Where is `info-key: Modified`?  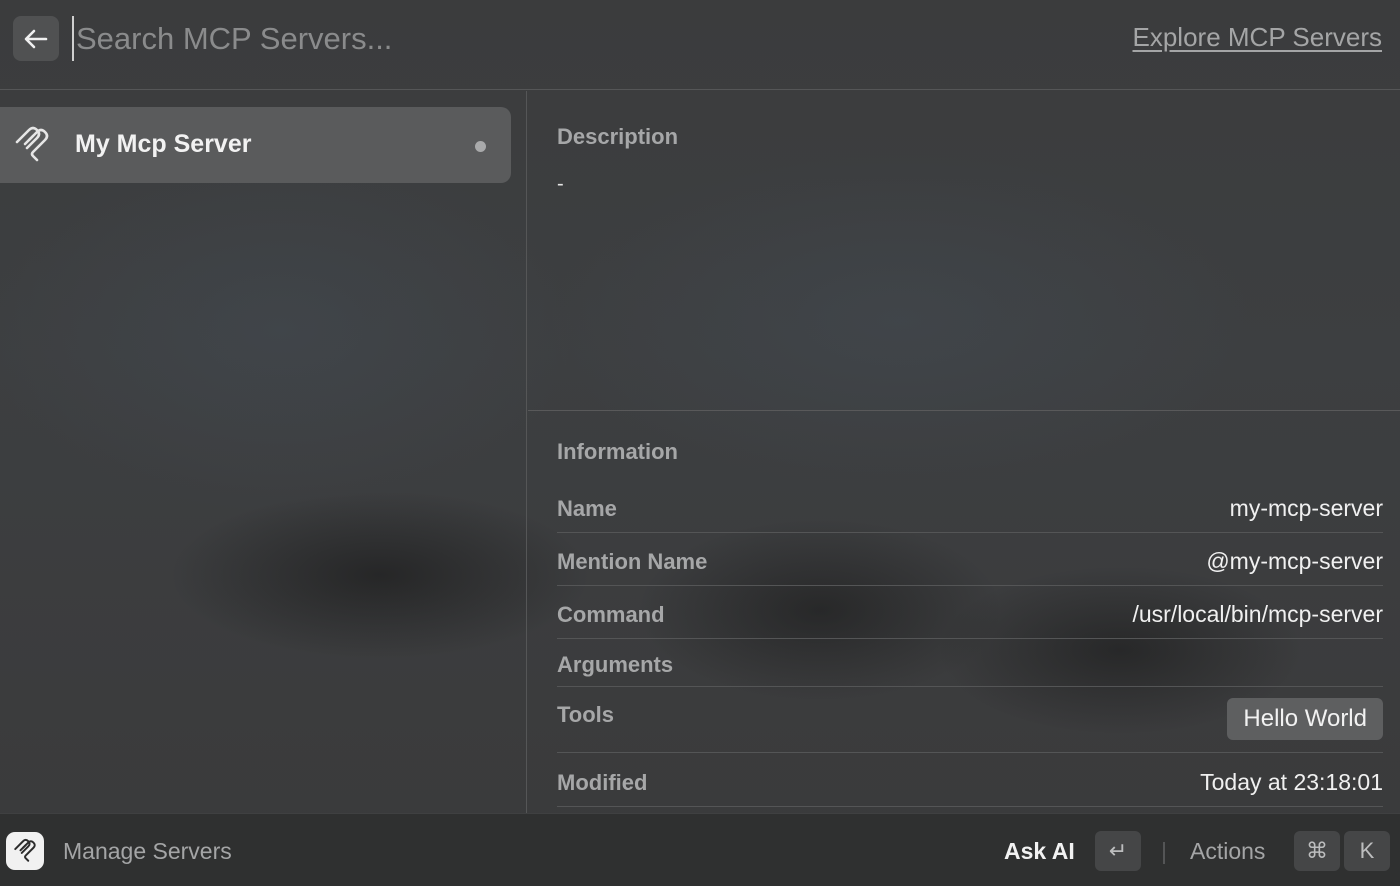
info-key: Modified is located at coordinates (602, 782).